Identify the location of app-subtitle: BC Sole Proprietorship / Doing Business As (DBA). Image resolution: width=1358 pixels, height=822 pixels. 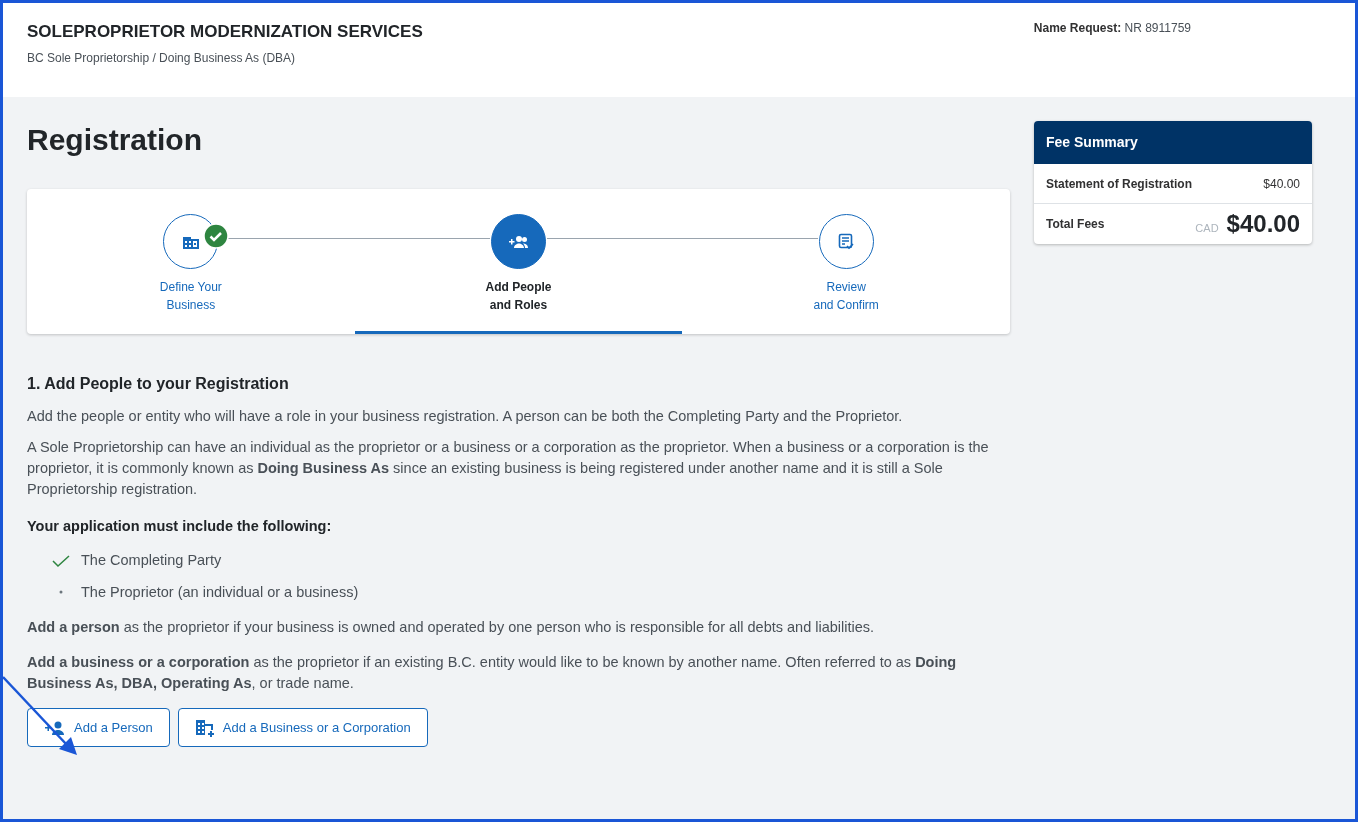
(162, 58).